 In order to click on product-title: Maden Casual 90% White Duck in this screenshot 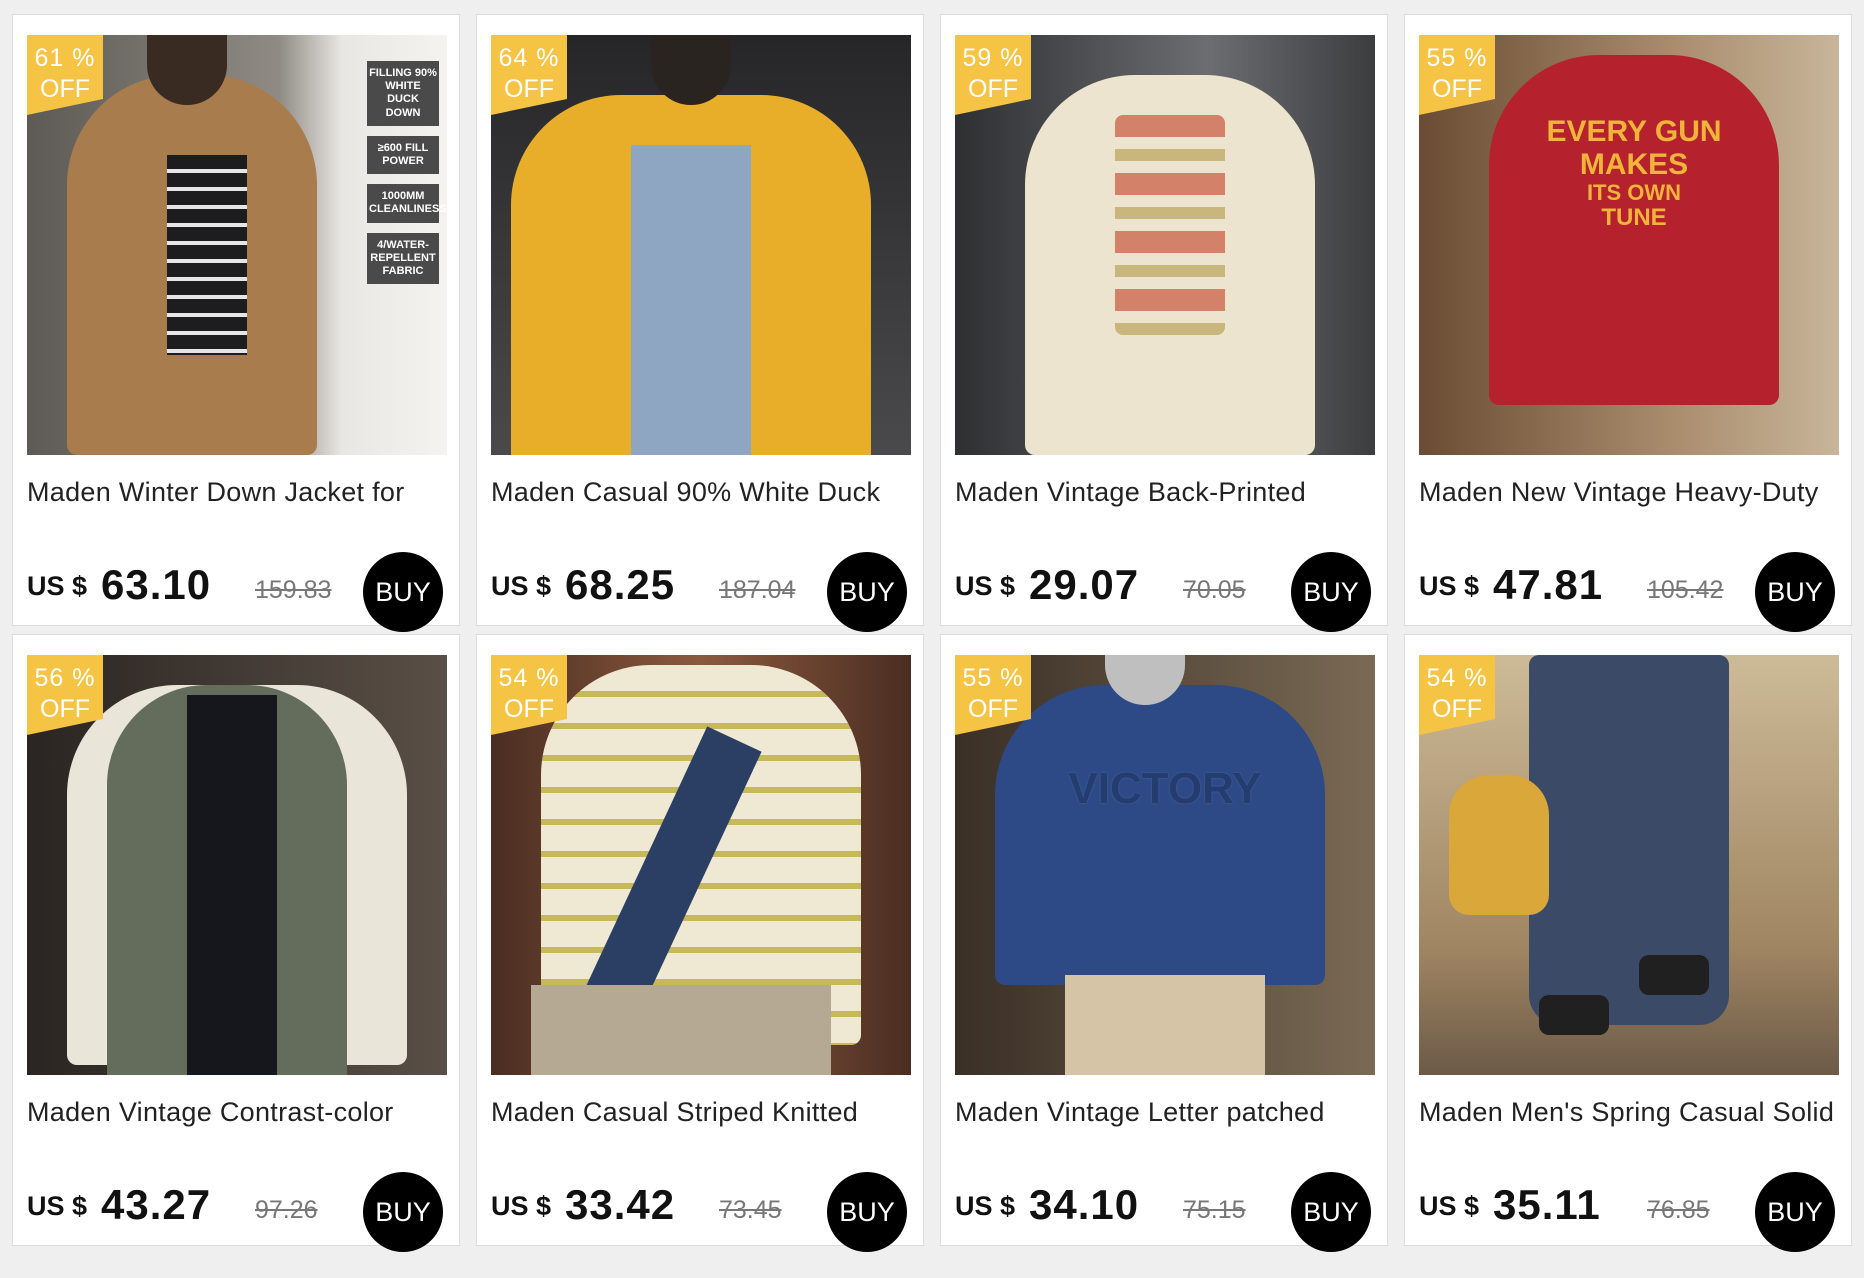, I will do `click(706, 494)`.